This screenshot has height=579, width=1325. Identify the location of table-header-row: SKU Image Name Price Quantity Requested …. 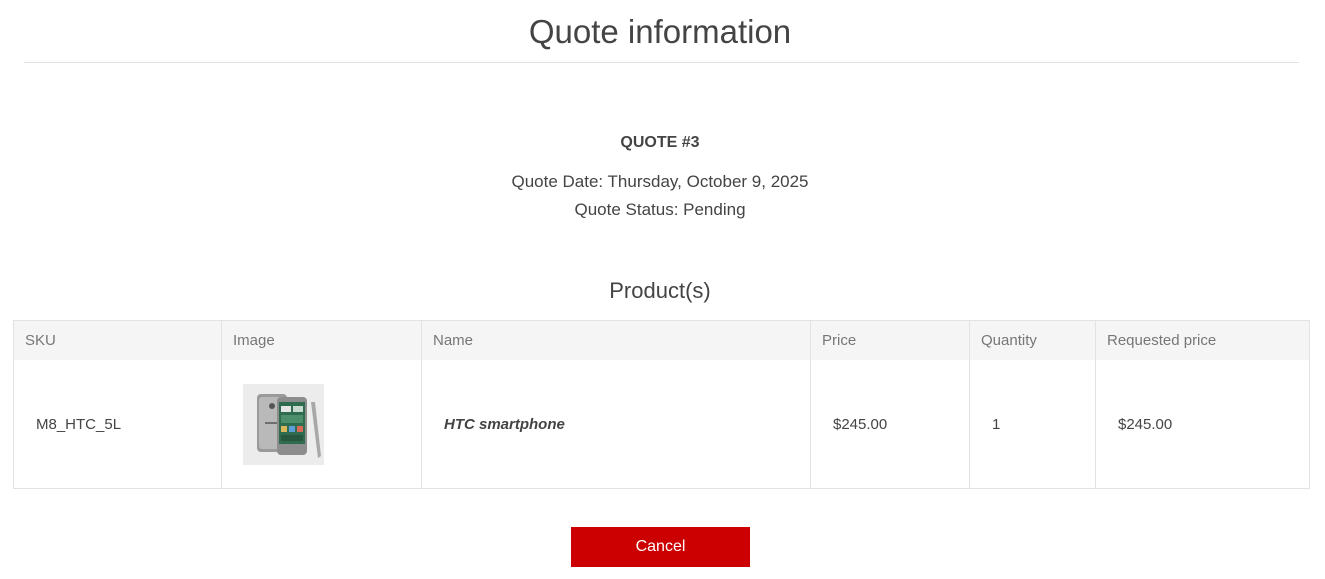
(661, 340).